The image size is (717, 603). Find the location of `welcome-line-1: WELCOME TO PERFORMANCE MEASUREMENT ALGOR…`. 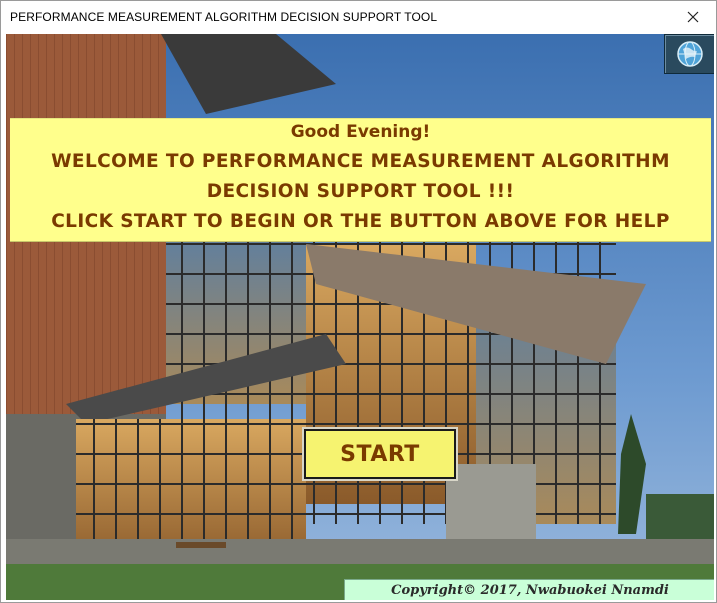

welcome-line-1: WELCOME TO PERFORMANCE MEASUREMENT ALGOR… is located at coordinates (360, 161).